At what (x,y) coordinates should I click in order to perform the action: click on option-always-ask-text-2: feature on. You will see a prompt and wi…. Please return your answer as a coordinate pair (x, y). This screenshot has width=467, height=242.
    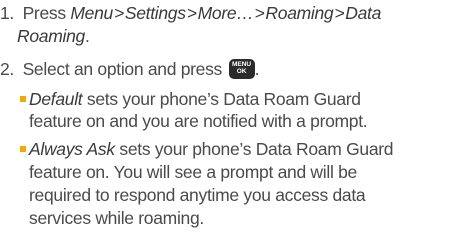
    Looking at the image, I should click on (193, 172).